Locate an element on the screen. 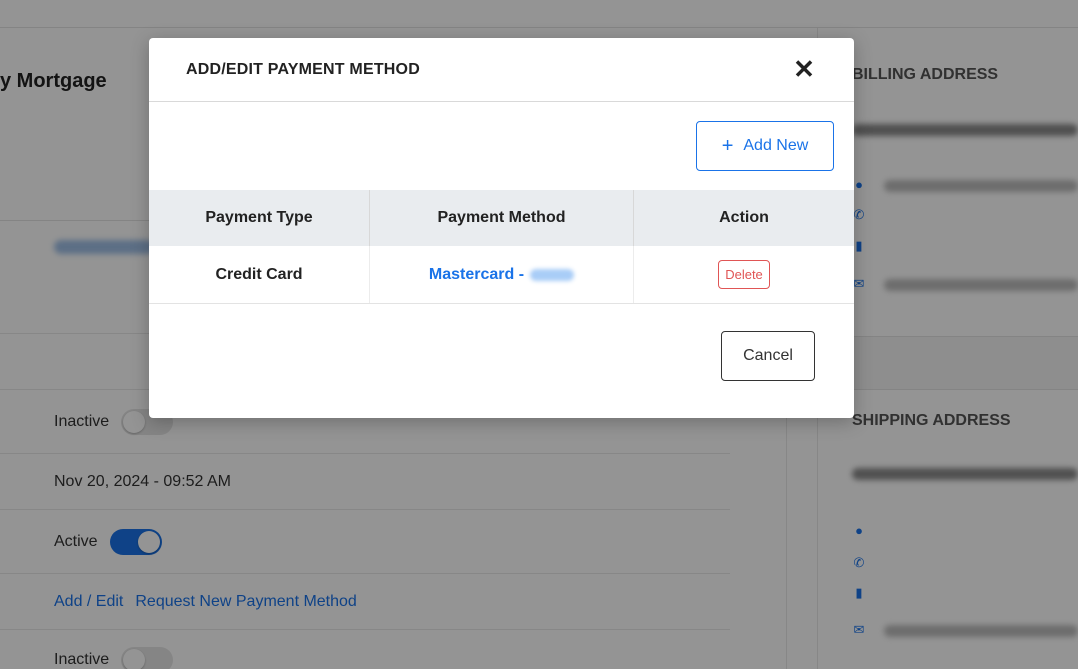  table-header: Payment Type Payment Method Action is located at coordinates (501, 218).